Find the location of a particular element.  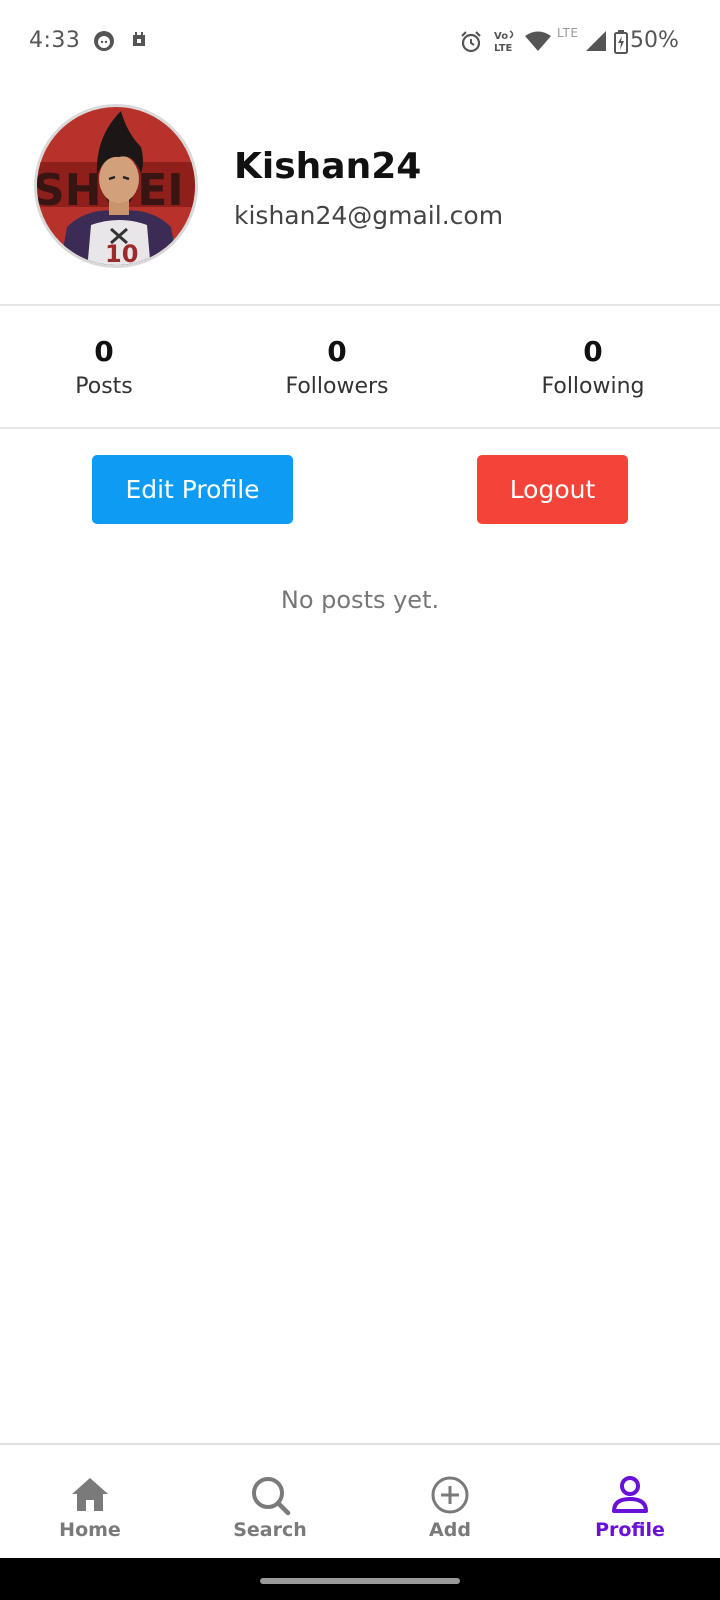

nav-label: Search is located at coordinates (270, 1530).